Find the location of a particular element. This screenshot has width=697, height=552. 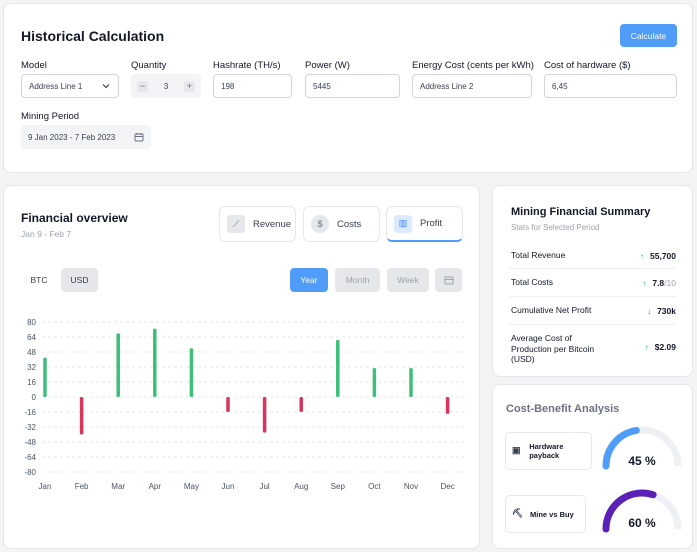

energy-cost-field: Address Line 2 is located at coordinates (472, 86).